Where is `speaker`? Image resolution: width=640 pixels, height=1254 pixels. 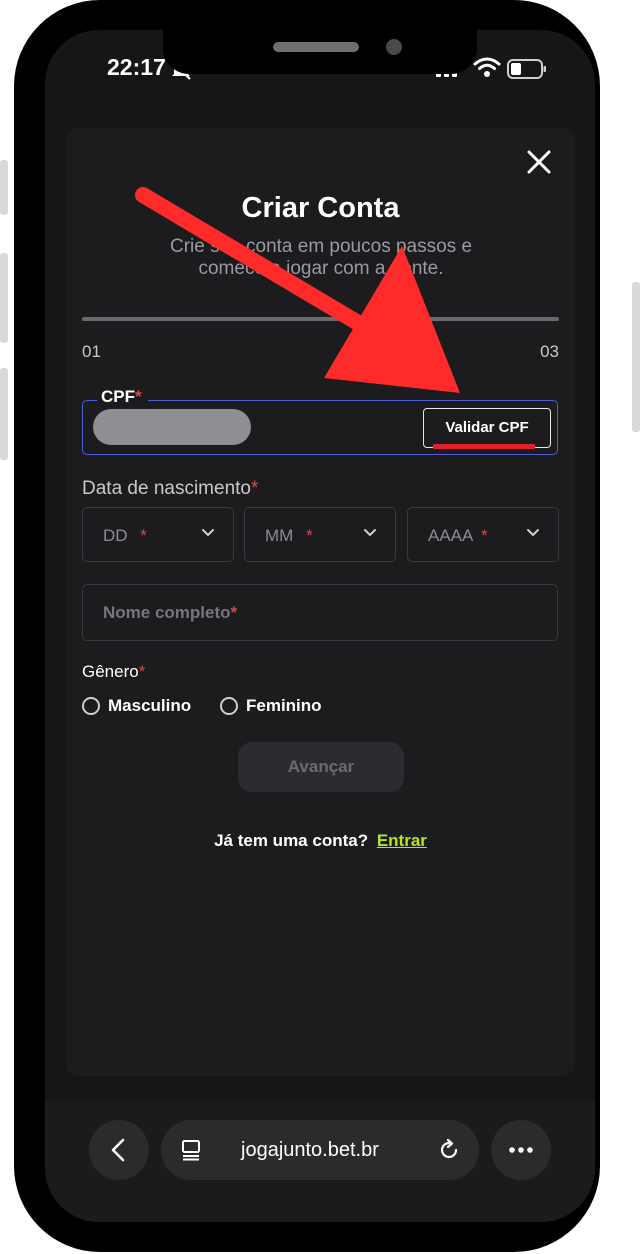
speaker is located at coordinates (316, 47).